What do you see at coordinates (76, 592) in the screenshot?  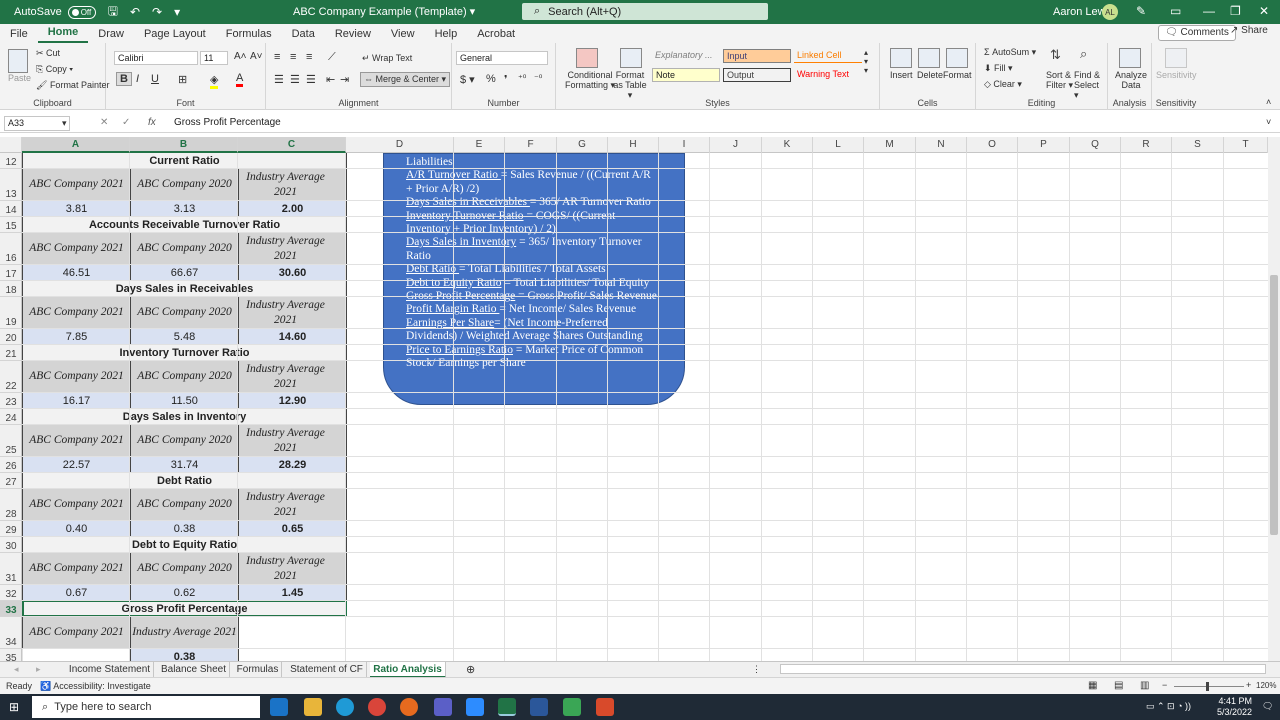 I see `value-company-2021: 0.67` at bounding box center [76, 592].